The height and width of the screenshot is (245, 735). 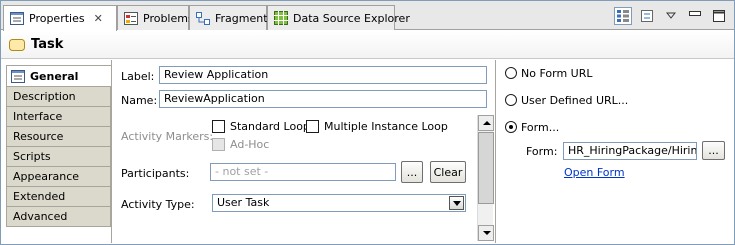 I want to click on nav-item-general: General, so click(x=59, y=76).